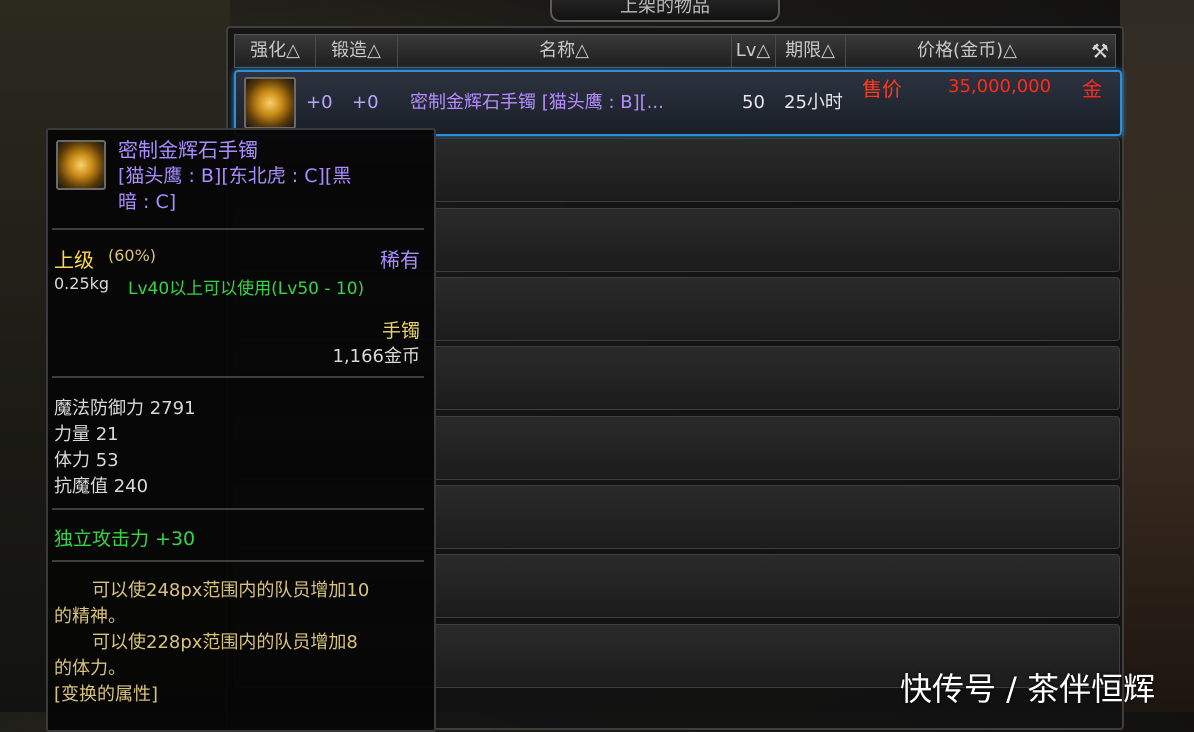  Describe the element at coordinates (106, 694) in the screenshot. I see `tooltip-transform-label: [变换的属性]` at that location.